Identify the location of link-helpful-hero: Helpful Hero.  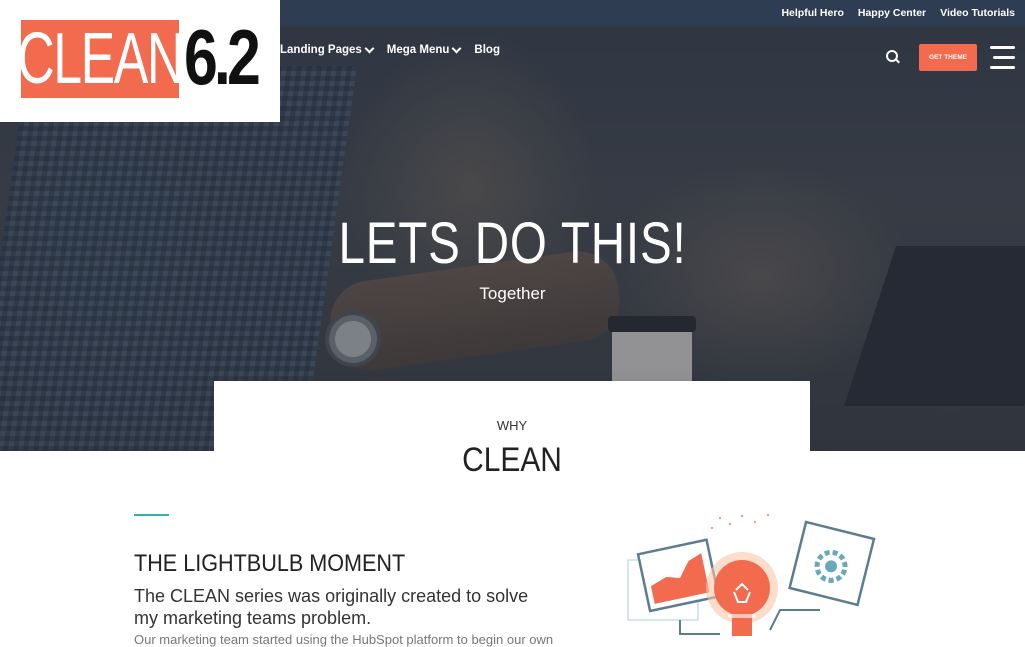
(812, 13).